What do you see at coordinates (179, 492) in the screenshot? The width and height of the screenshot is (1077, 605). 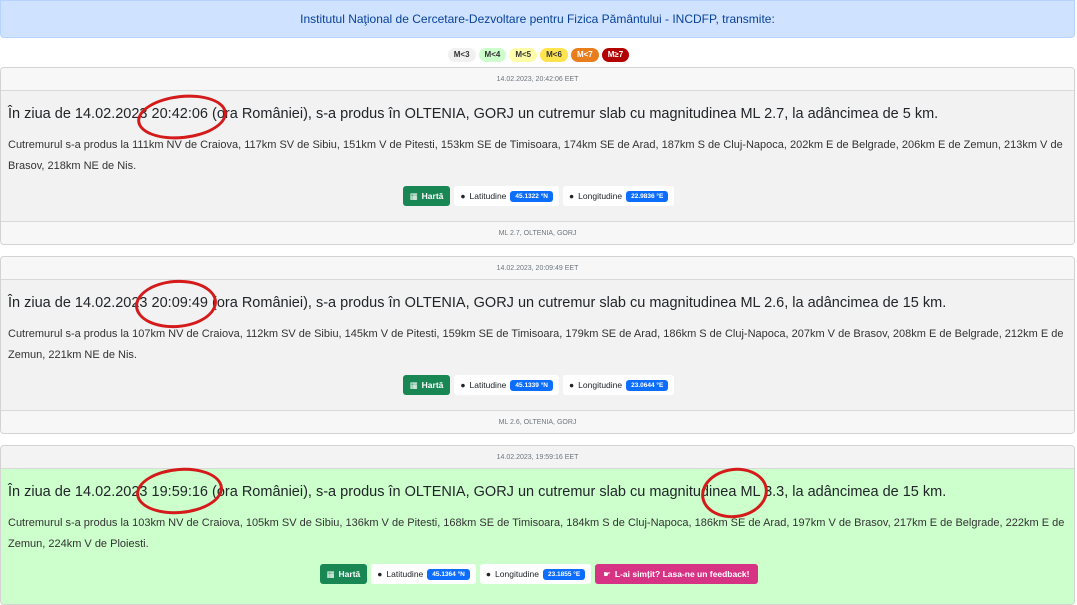 I see `quake-time: 19:59:16` at bounding box center [179, 492].